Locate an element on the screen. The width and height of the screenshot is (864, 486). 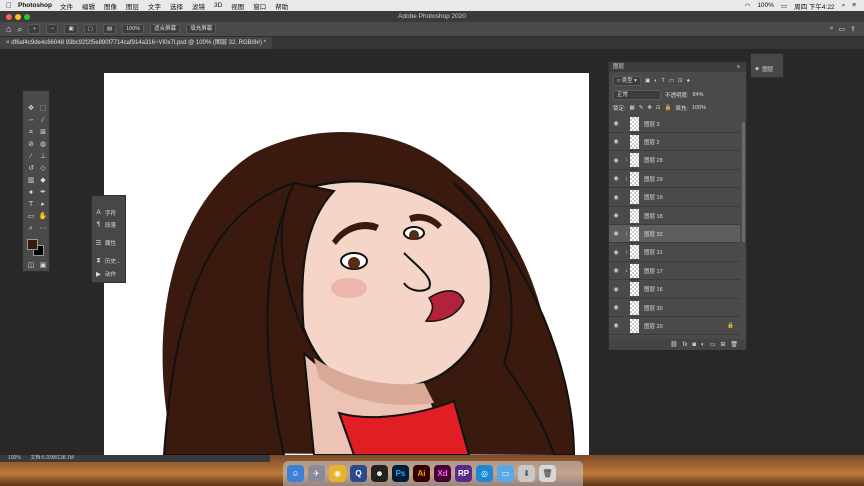
panel-menu-icon: ≡ is located at coordinates (738, 67).